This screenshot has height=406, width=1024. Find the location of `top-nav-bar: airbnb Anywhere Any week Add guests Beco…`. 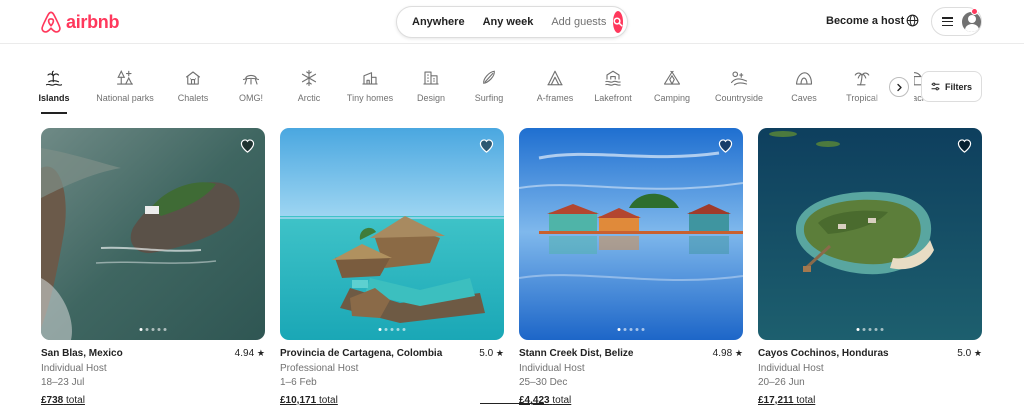

top-nav-bar: airbnb Anywhere Any week Add guests Beco… is located at coordinates (512, 22).